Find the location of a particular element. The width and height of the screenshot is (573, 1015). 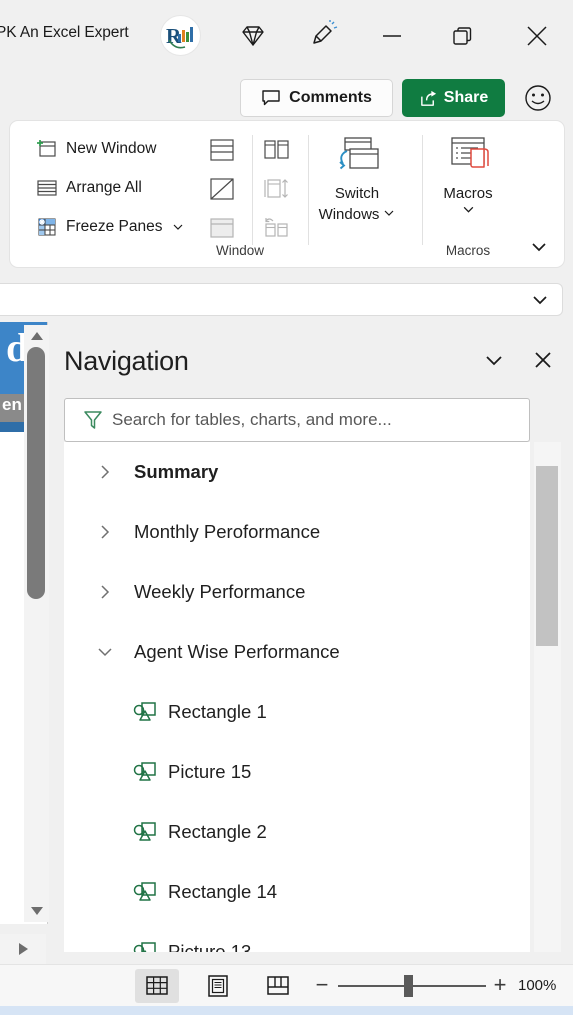

macros-label: Macros is located at coordinates (468, 193).